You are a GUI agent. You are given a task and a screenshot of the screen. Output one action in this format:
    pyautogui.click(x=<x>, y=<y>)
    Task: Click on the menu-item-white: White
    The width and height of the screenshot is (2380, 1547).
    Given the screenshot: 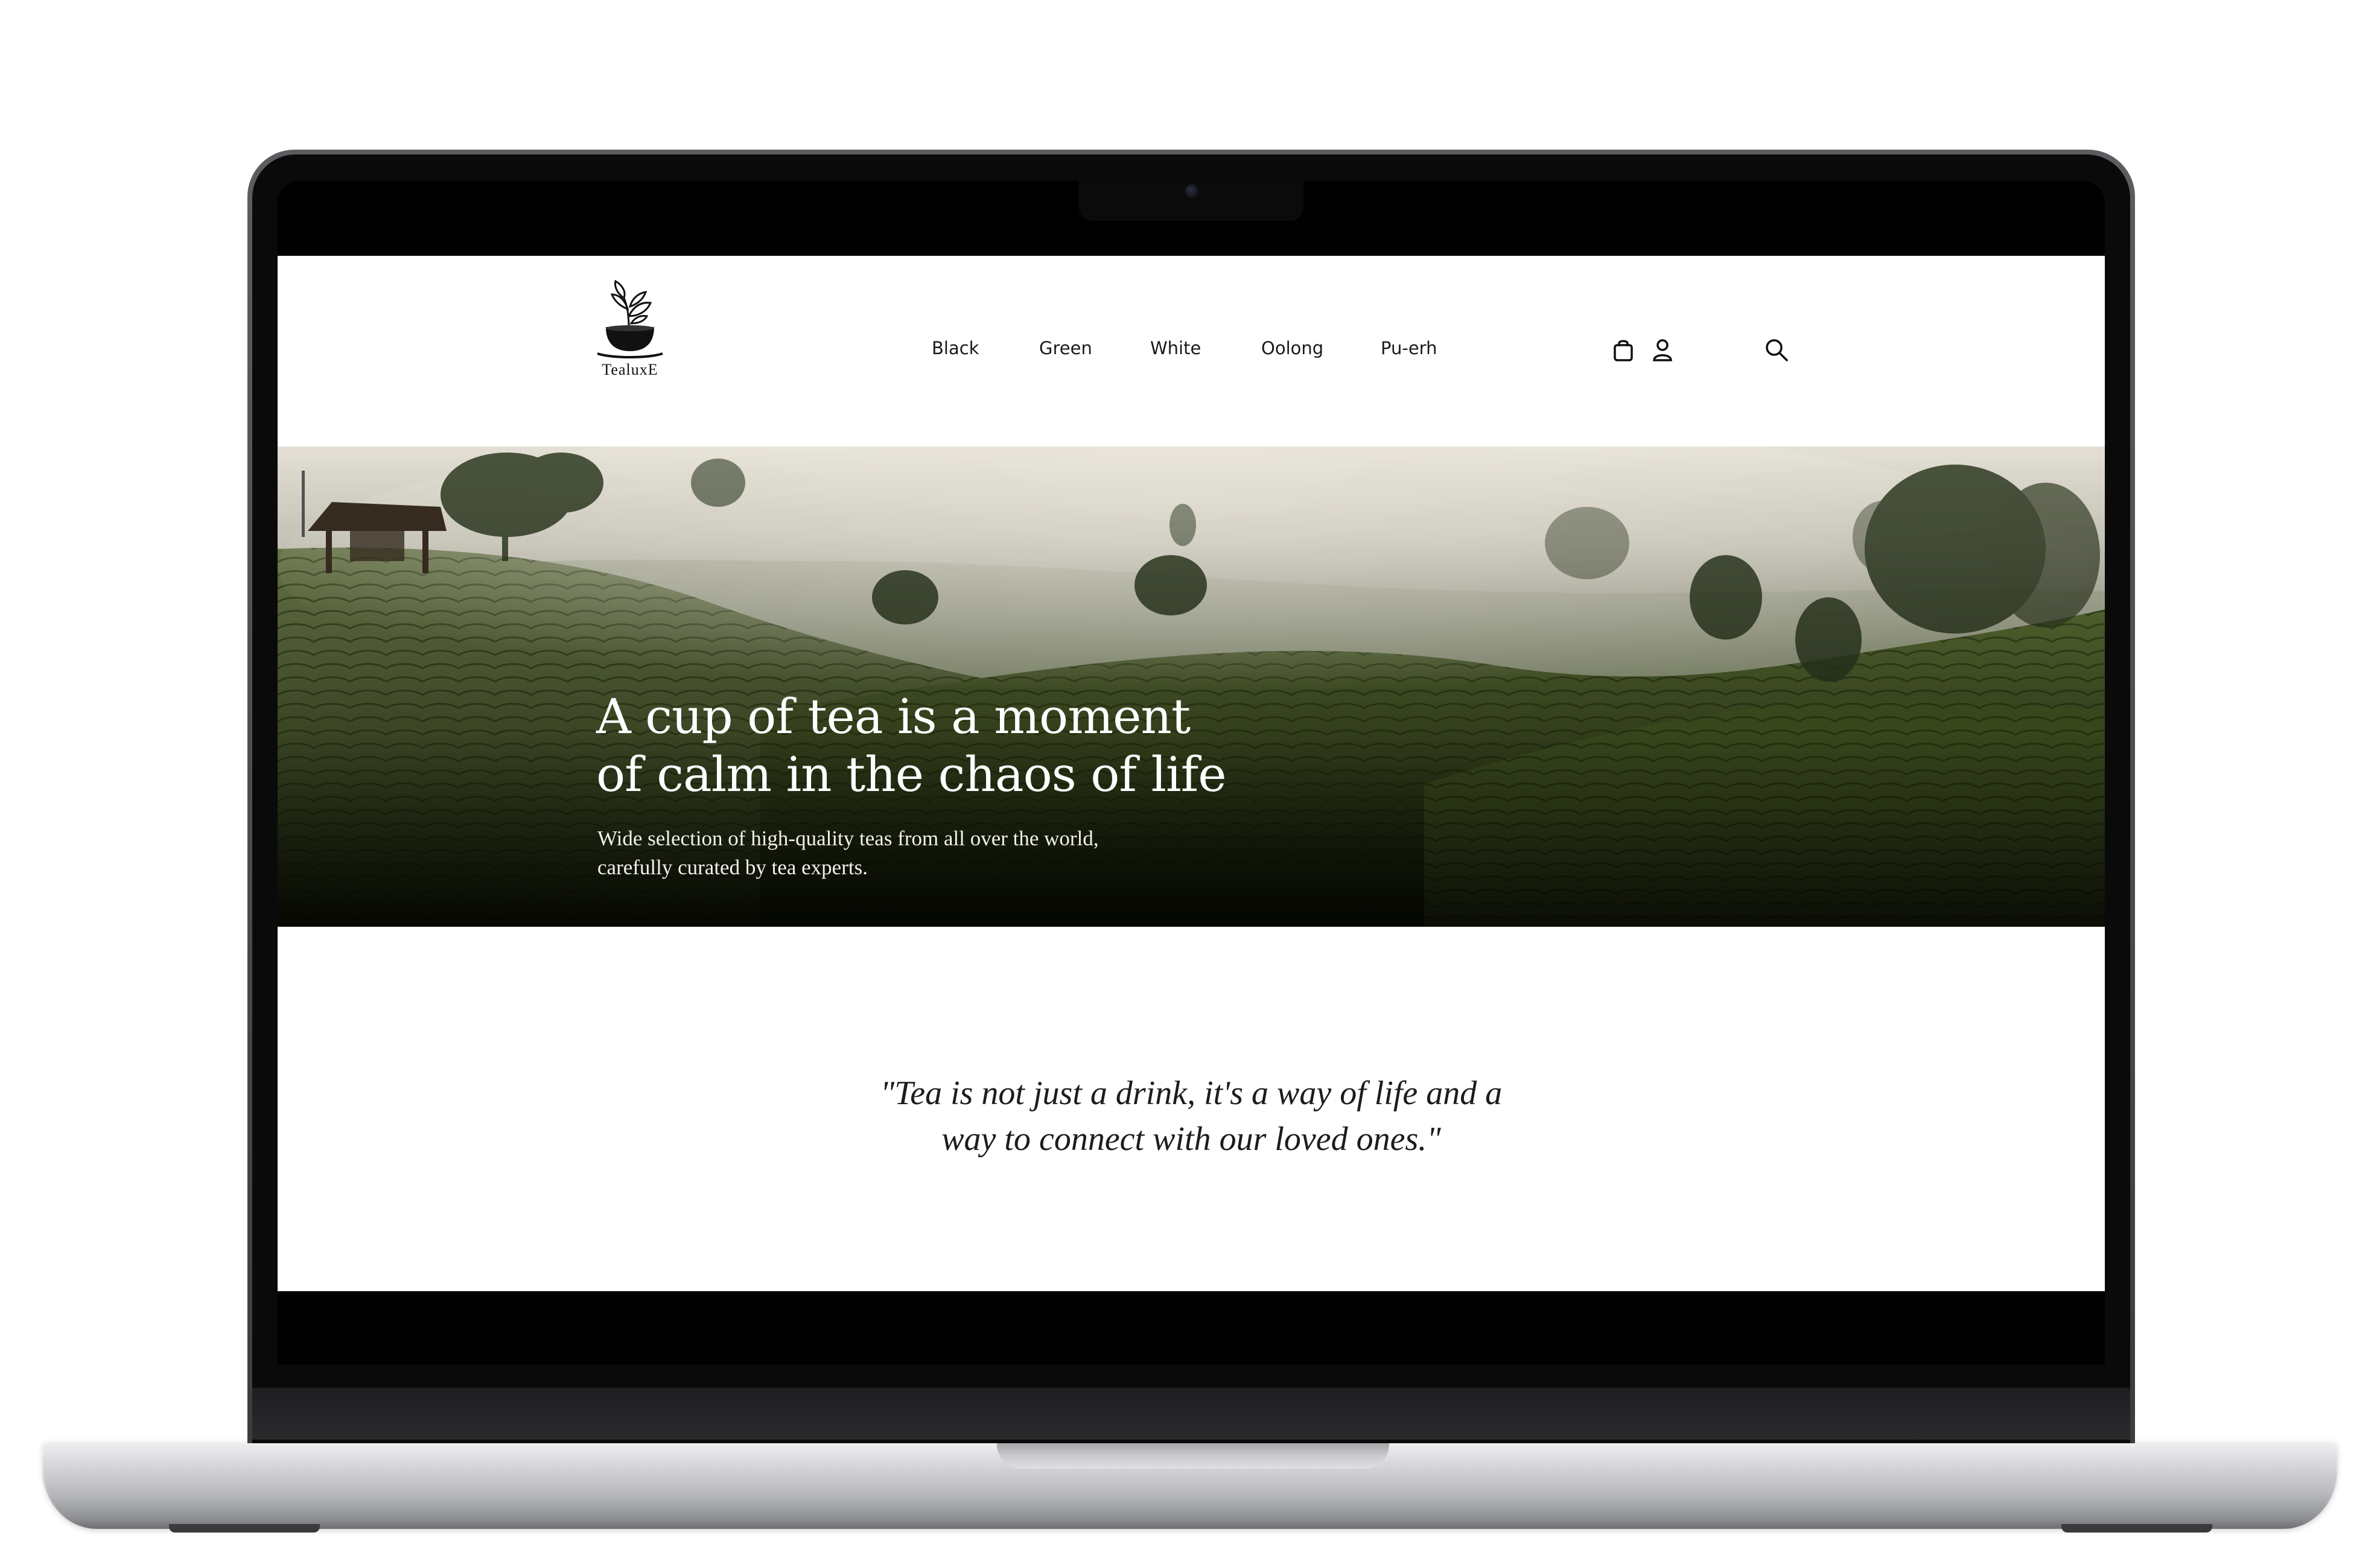 What is the action you would take?
    pyautogui.click(x=1175, y=348)
    